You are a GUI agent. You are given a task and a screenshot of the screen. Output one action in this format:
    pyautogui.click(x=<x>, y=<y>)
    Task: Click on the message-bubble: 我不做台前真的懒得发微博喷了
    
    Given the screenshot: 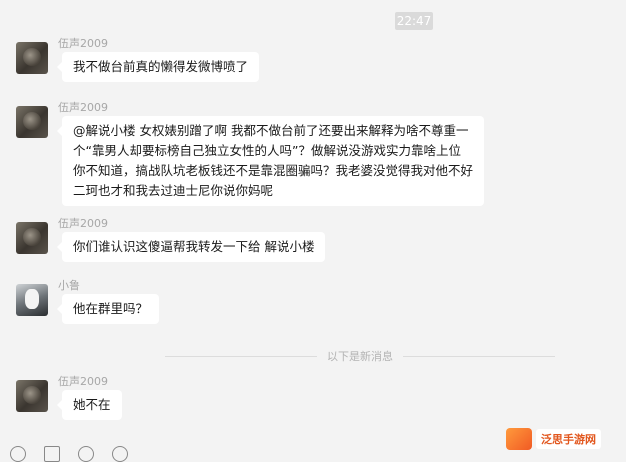 What is the action you would take?
    pyautogui.click(x=158, y=67)
    